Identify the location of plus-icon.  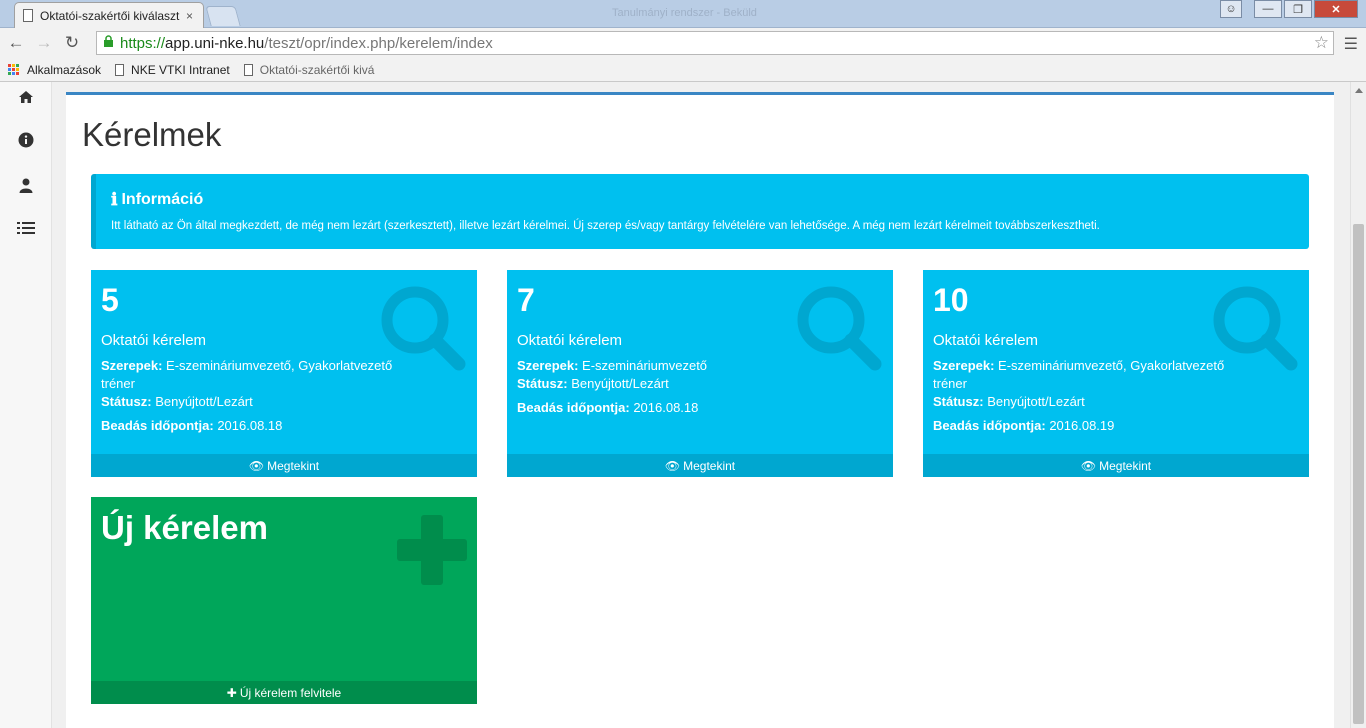
(432, 552).